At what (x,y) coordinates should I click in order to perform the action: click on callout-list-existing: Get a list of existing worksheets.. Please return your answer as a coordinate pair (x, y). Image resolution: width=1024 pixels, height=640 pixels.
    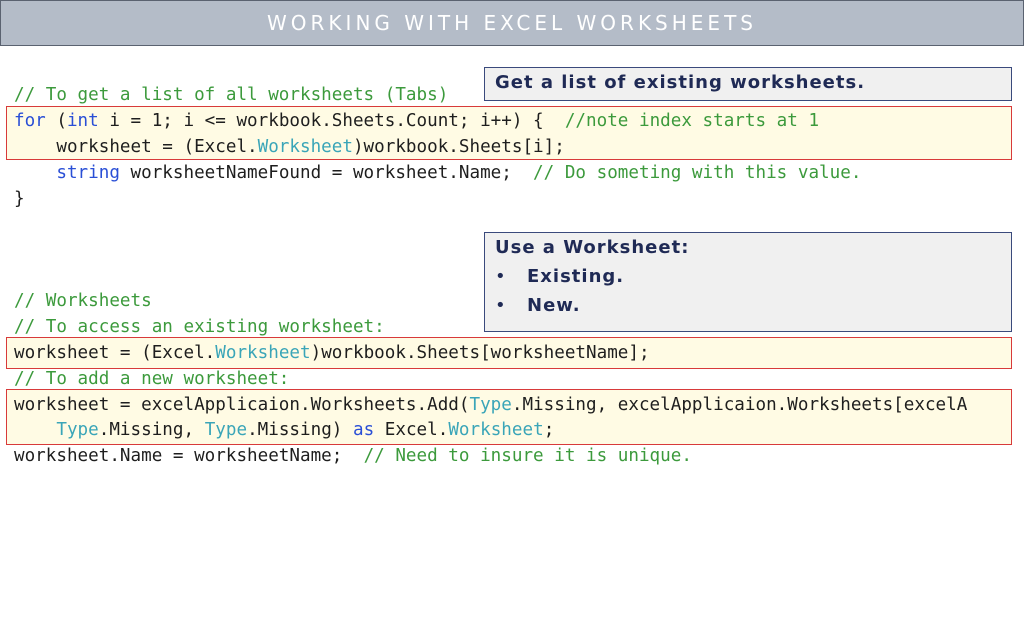
    Looking at the image, I should click on (748, 84).